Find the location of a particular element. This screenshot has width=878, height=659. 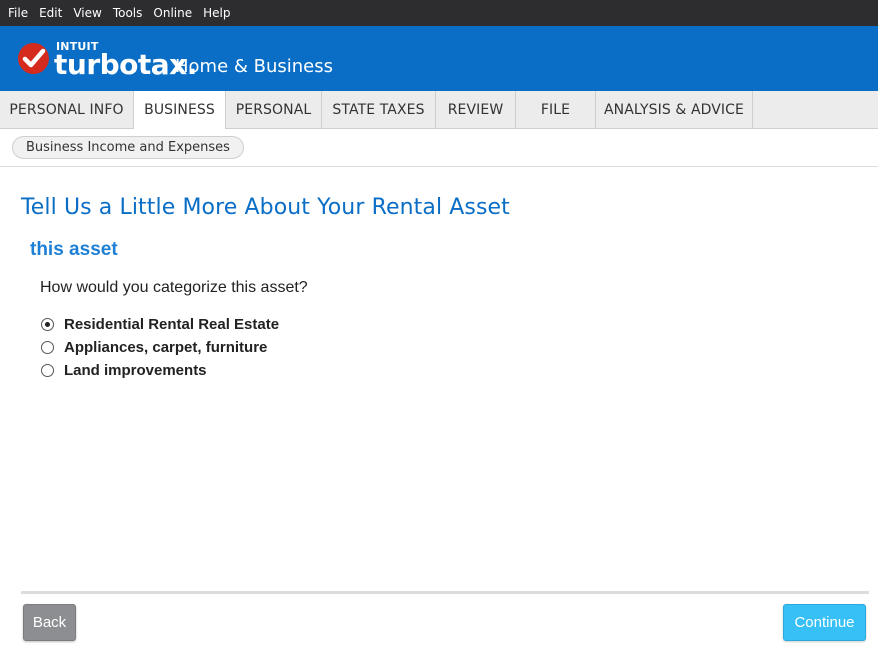

footer-divider is located at coordinates (445, 592).